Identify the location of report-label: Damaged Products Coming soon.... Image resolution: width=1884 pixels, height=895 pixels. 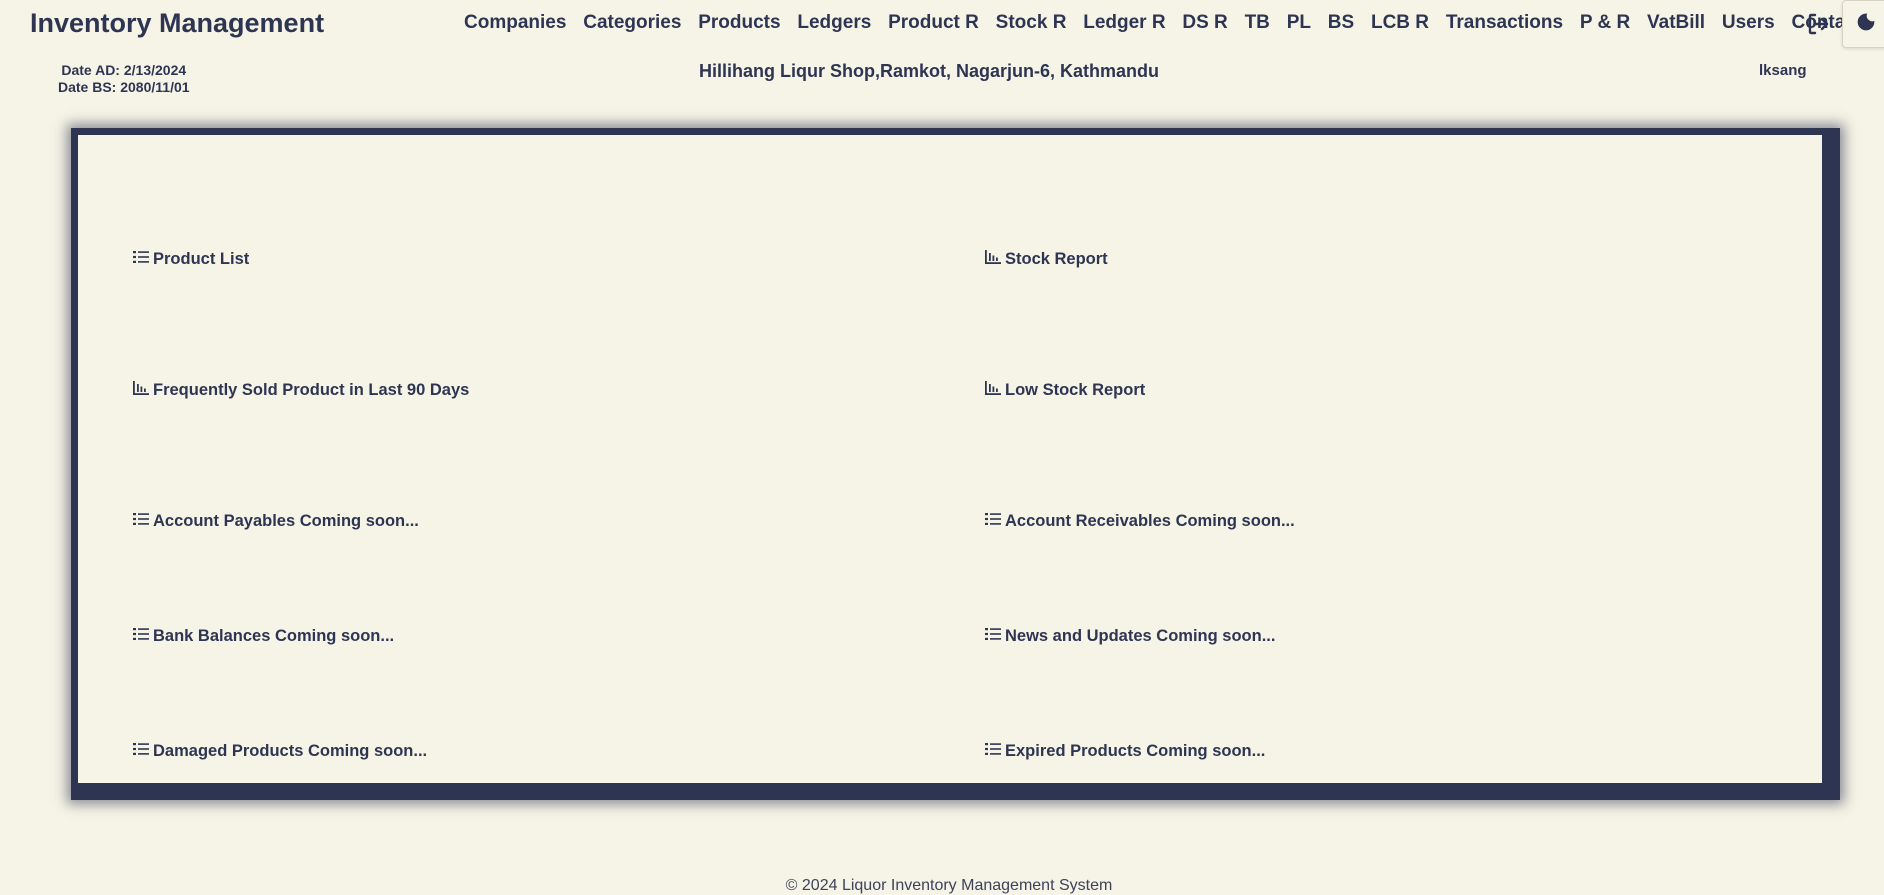
(290, 751).